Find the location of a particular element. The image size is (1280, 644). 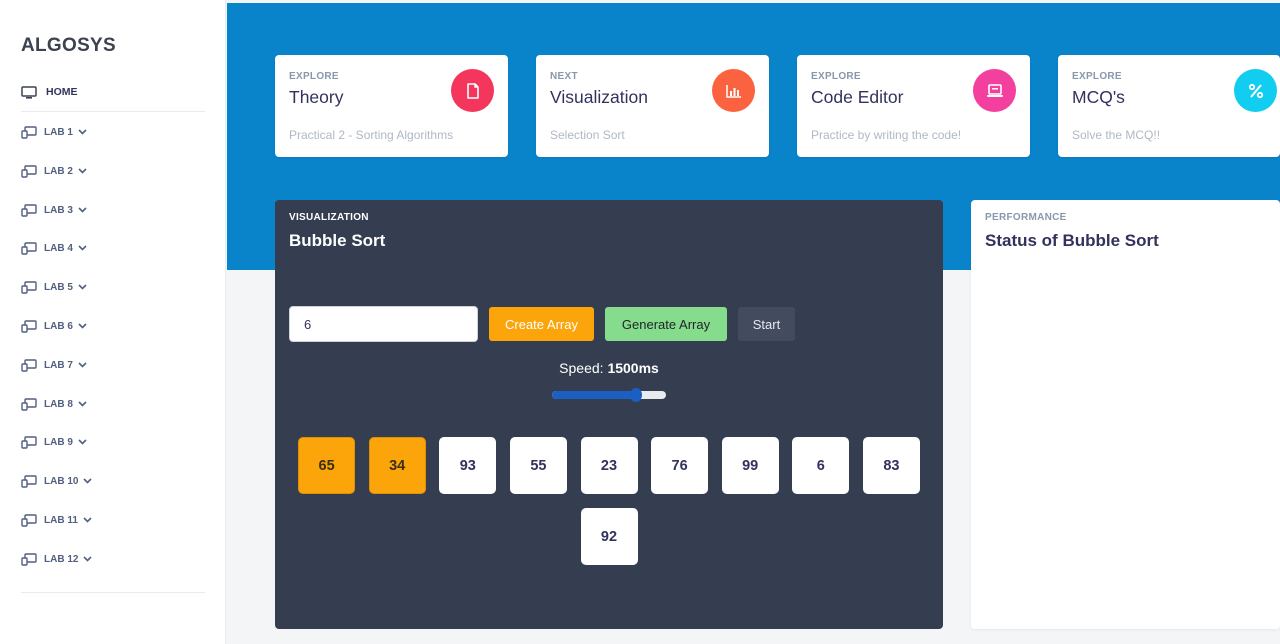

sidebar-item-lab-12: LAB 12 is located at coordinates (57, 559).